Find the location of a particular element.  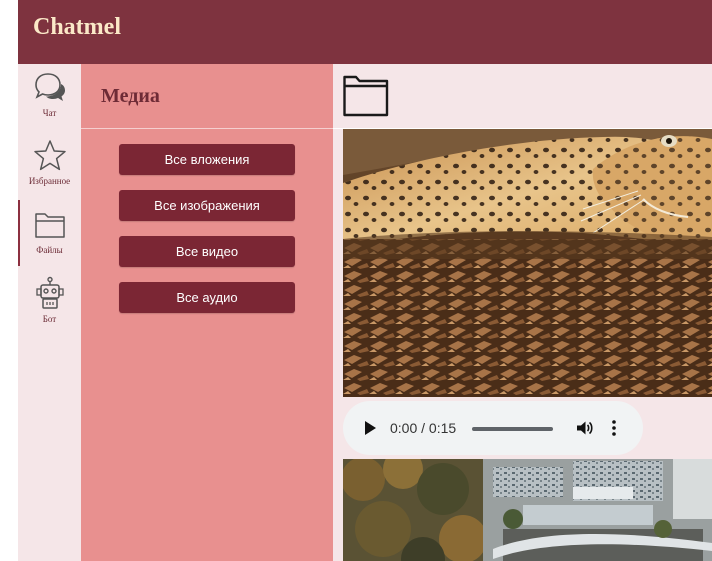

rail-item-label: Бот is located at coordinates (49, 319).